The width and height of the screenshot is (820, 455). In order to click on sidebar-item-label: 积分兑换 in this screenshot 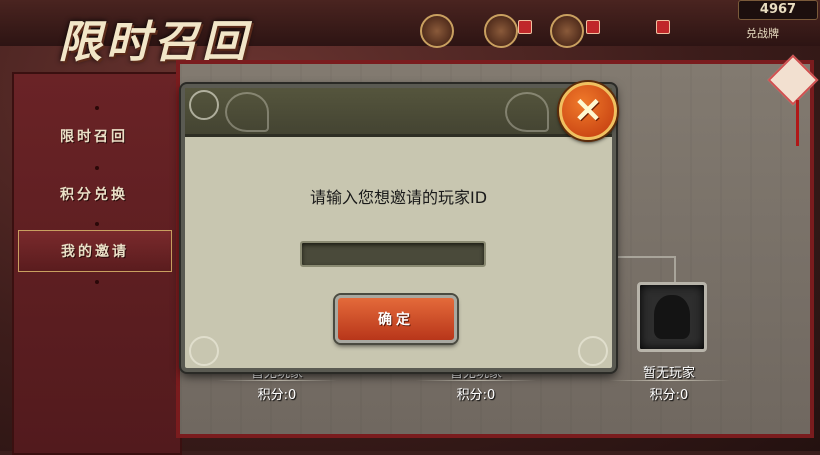, I will do `click(94, 195)`.